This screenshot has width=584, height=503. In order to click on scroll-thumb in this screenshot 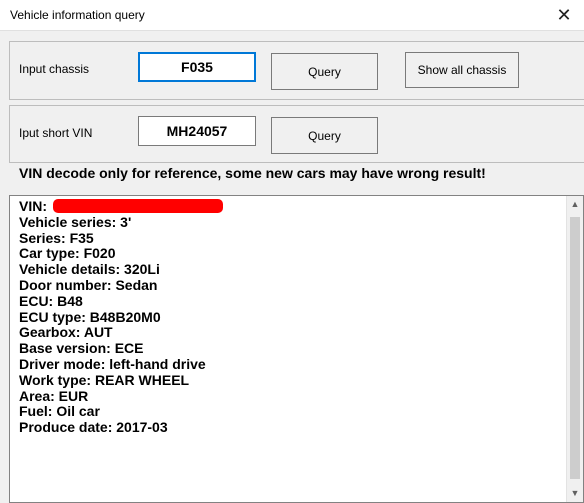, I will do `click(575, 348)`.